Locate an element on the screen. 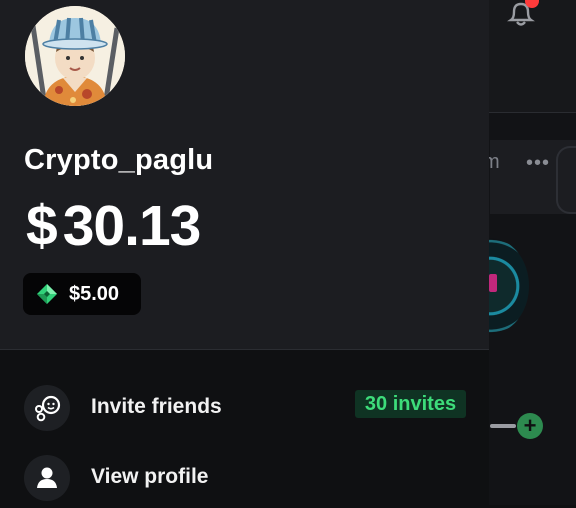  menu-item-label: View profile is located at coordinates (150, 476).